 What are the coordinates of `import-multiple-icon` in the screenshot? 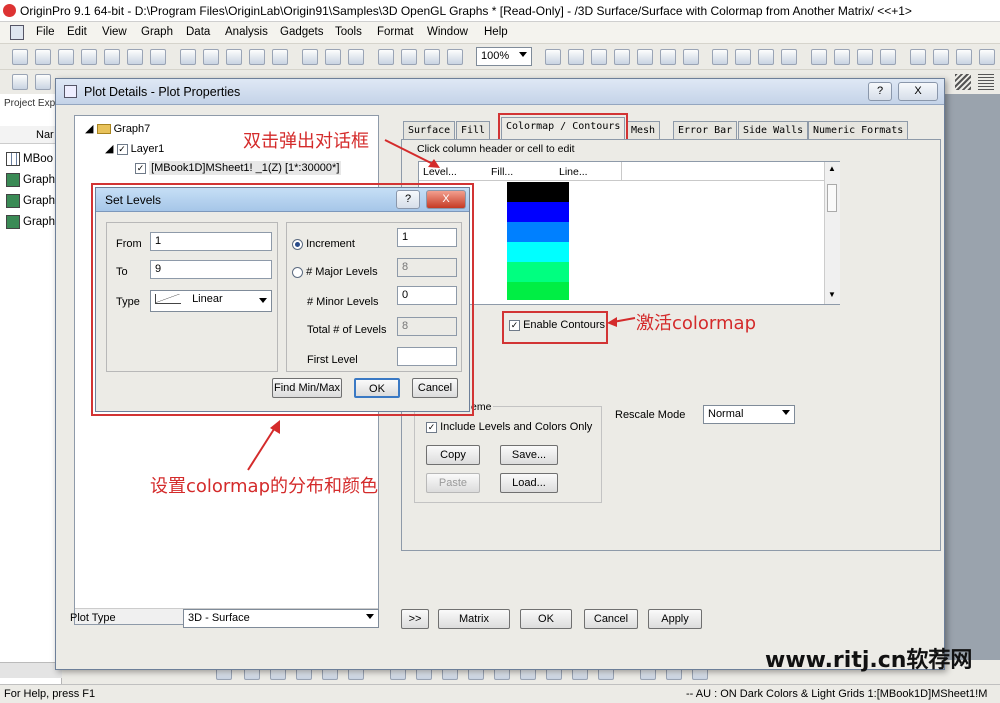 It's located at (356, 57).